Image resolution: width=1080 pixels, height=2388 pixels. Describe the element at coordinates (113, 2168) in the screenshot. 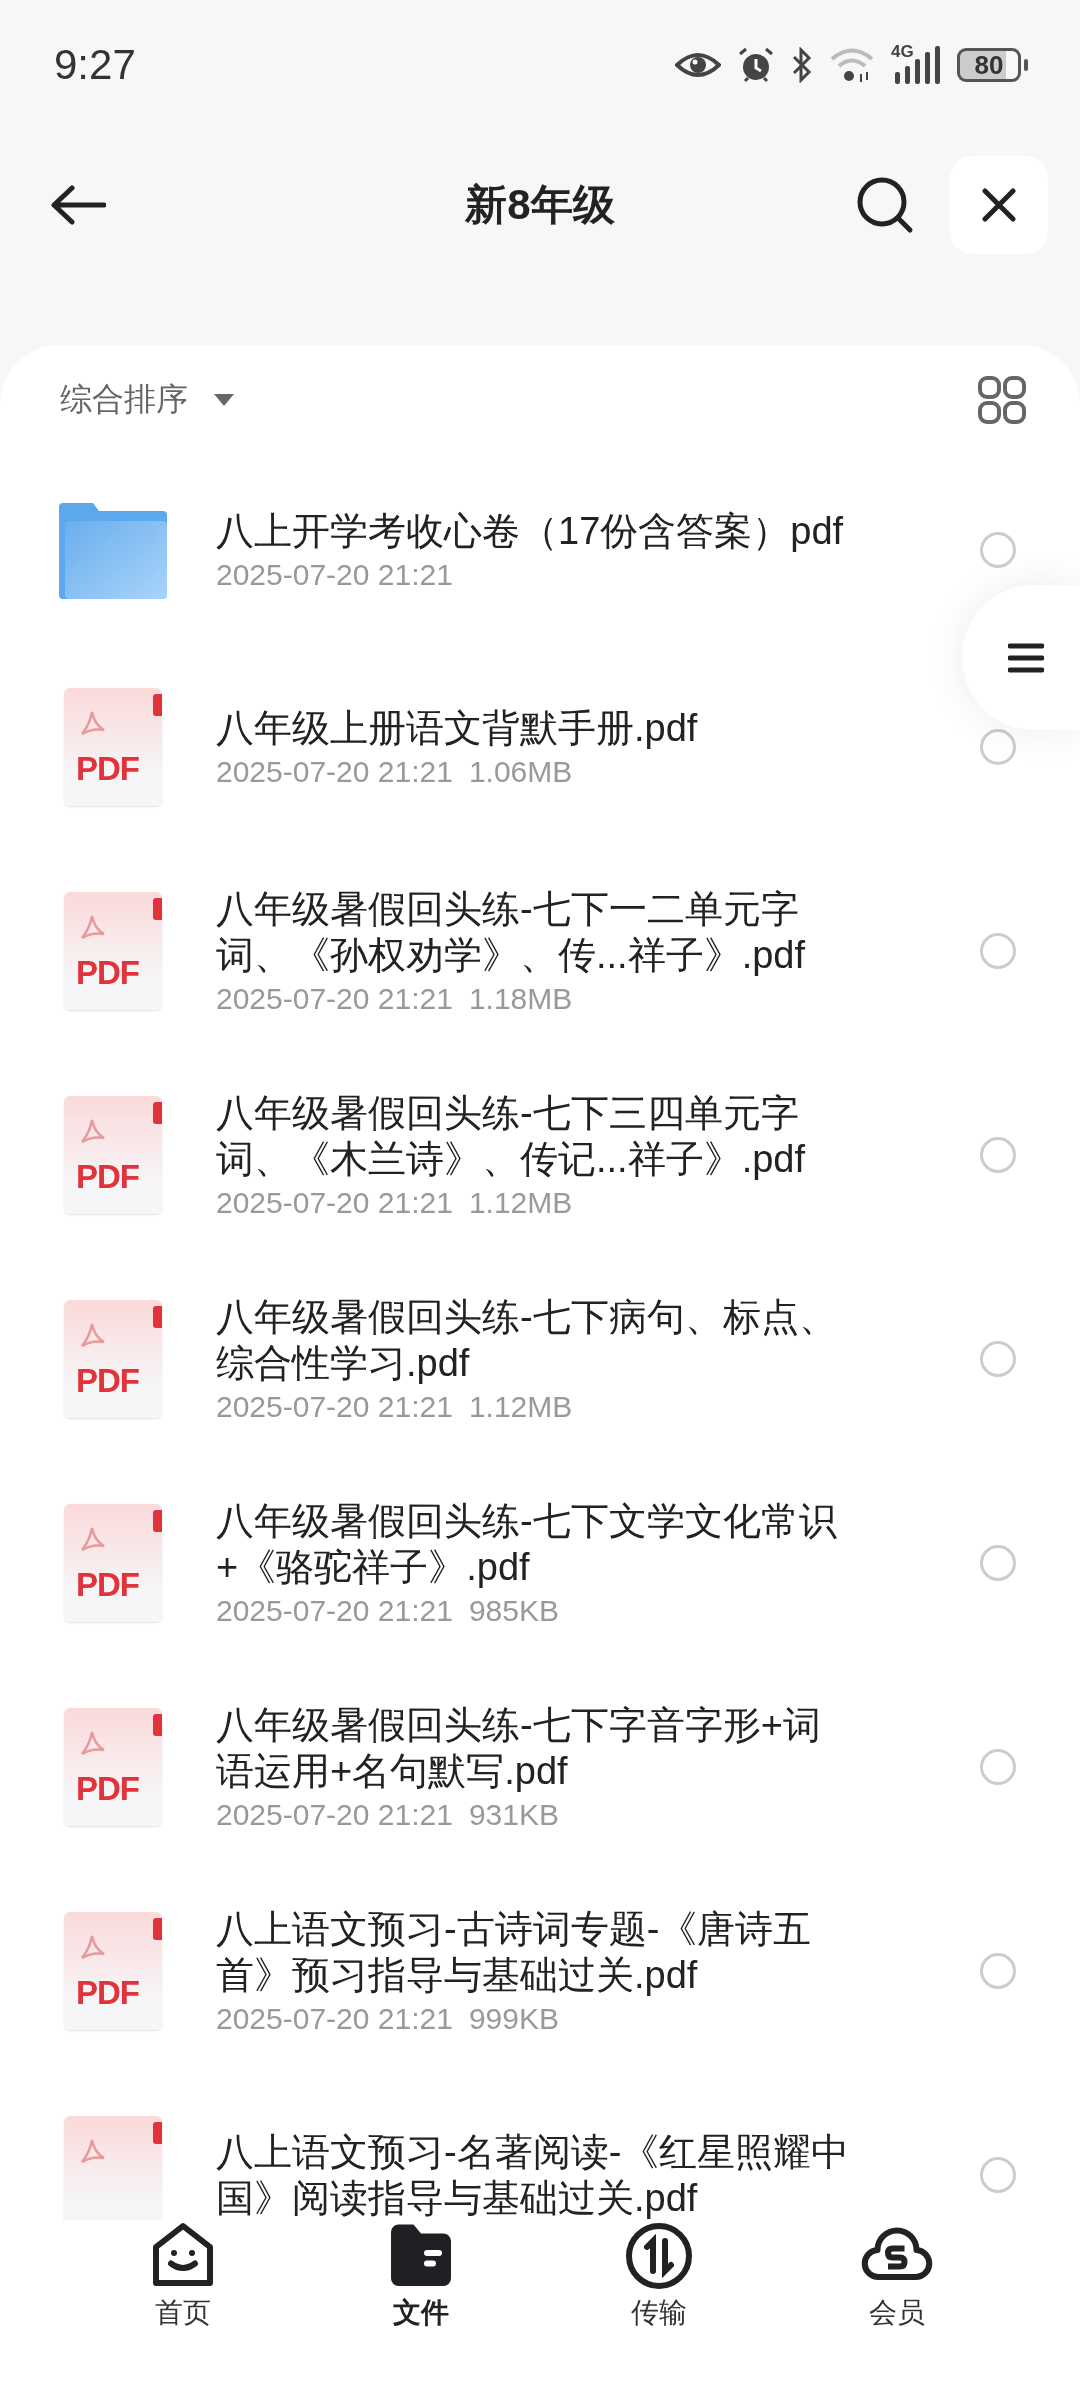

I see `pdf-file-icon` at that location.